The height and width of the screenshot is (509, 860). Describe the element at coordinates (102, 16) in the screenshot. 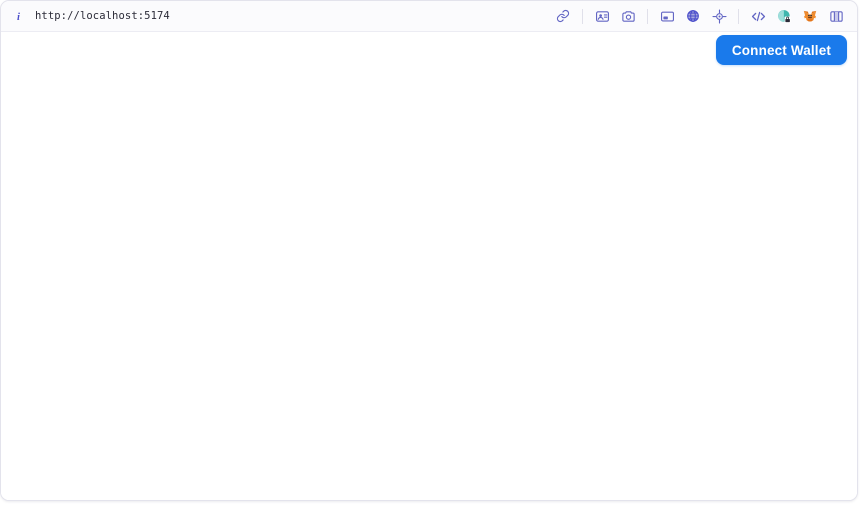

I see `url-text: http://localhost:5174` at that location.